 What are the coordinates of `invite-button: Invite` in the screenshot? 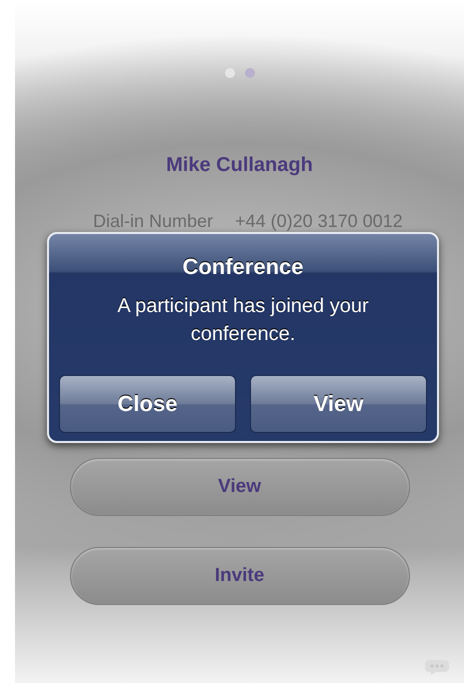 It's located at (240, 576).